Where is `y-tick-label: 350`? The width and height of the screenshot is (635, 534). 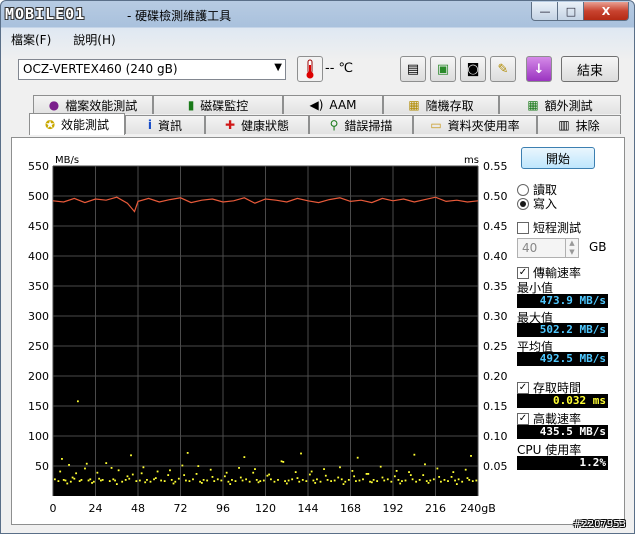
y-tick-label: 350 is located at coordinates (38, 286).